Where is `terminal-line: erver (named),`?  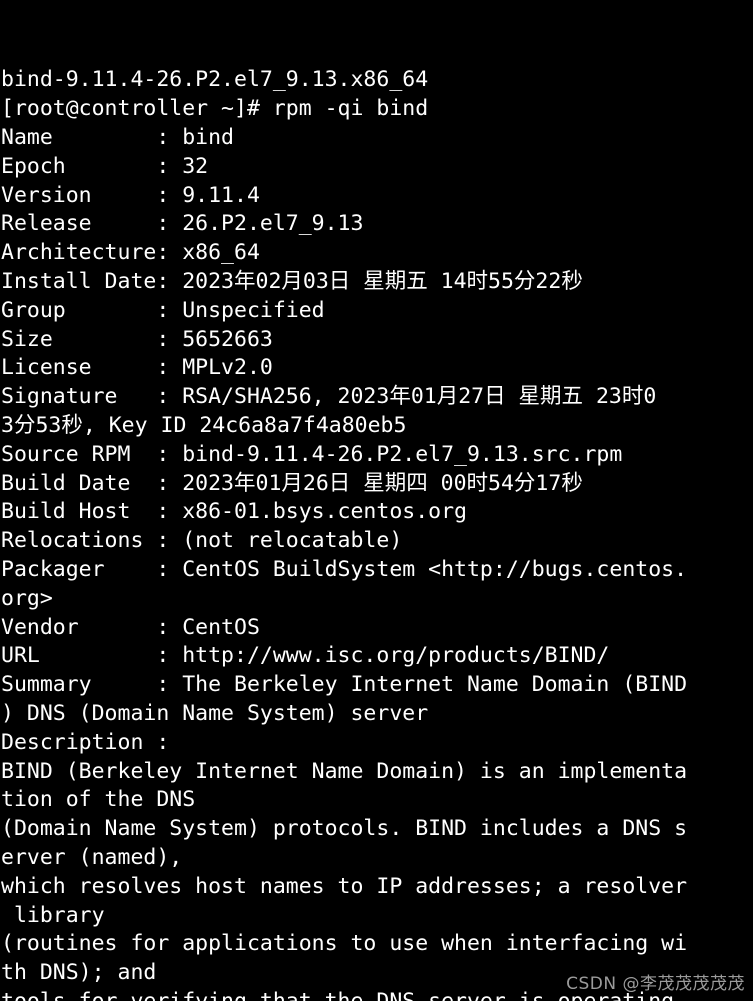
terminal-line: erver (named), is located at coordinates (92, 857).